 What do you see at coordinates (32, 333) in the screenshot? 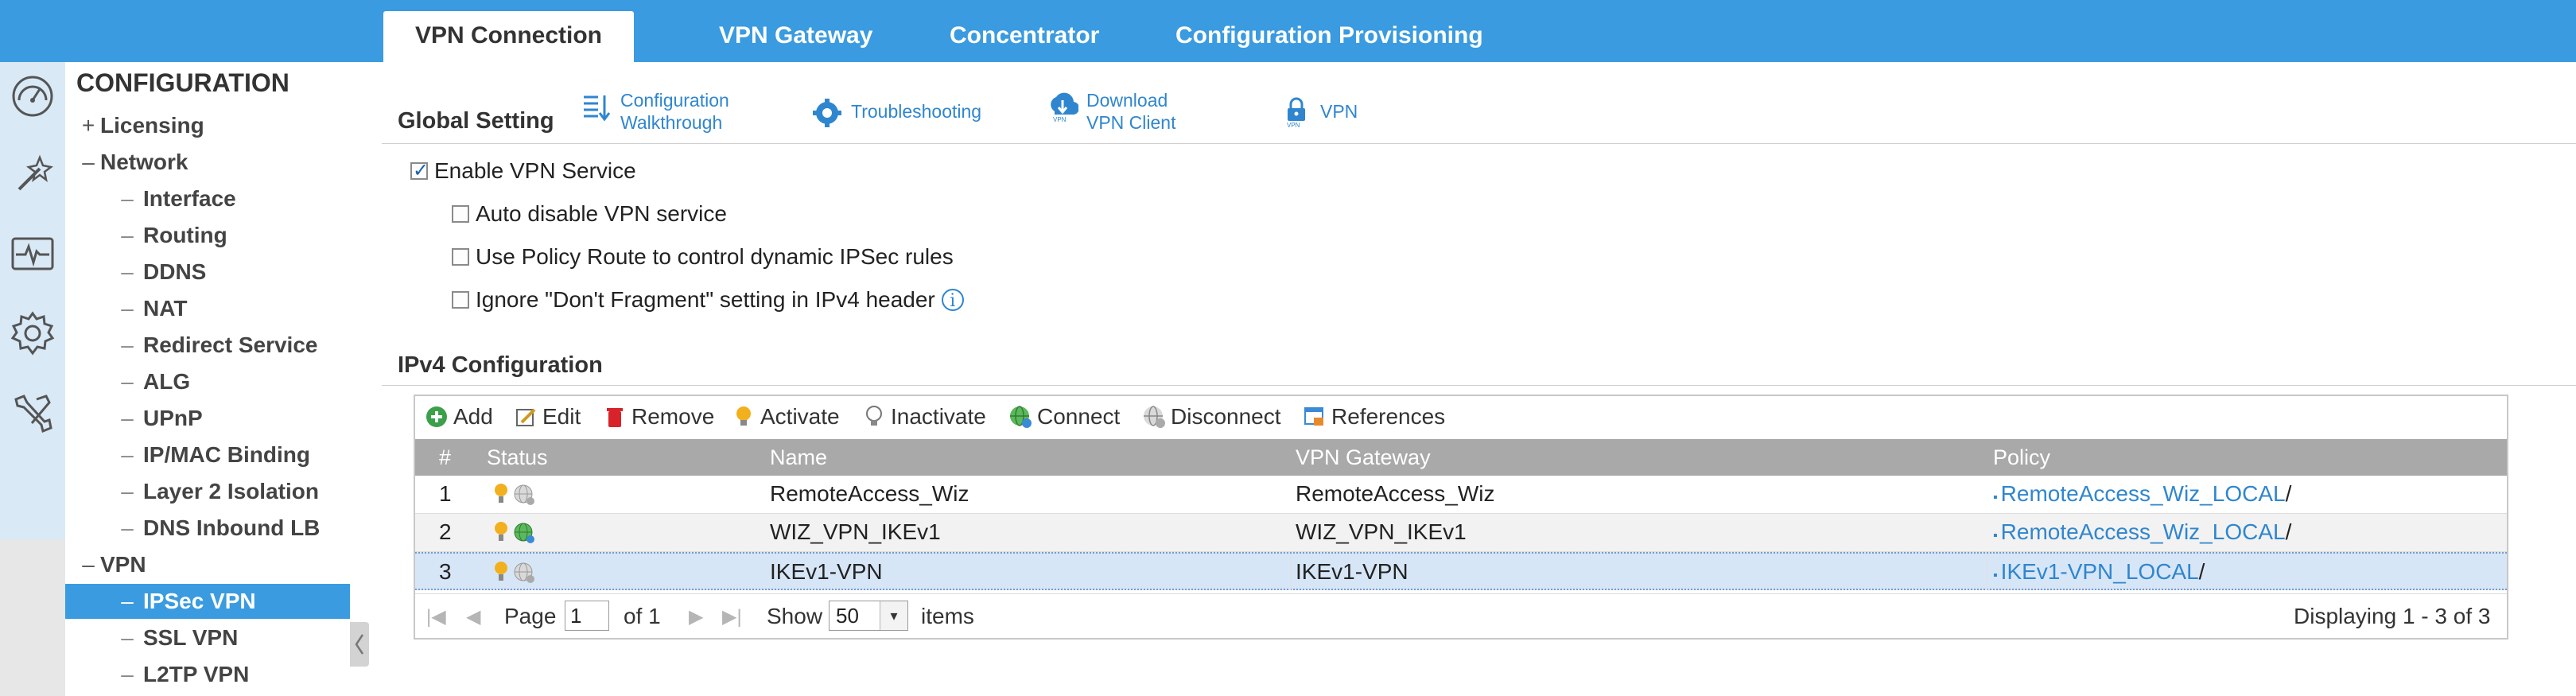
I see `configuration-gear-icon` at bounding box center [32, 333].